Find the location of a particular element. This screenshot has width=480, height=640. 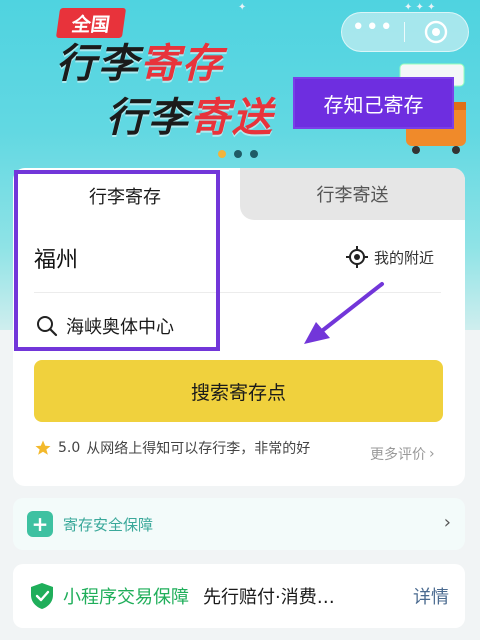

transaction-guarantee-row: 小程序交易保障 先行赔付·消费… 详情 is located at coordinates (239, 596).